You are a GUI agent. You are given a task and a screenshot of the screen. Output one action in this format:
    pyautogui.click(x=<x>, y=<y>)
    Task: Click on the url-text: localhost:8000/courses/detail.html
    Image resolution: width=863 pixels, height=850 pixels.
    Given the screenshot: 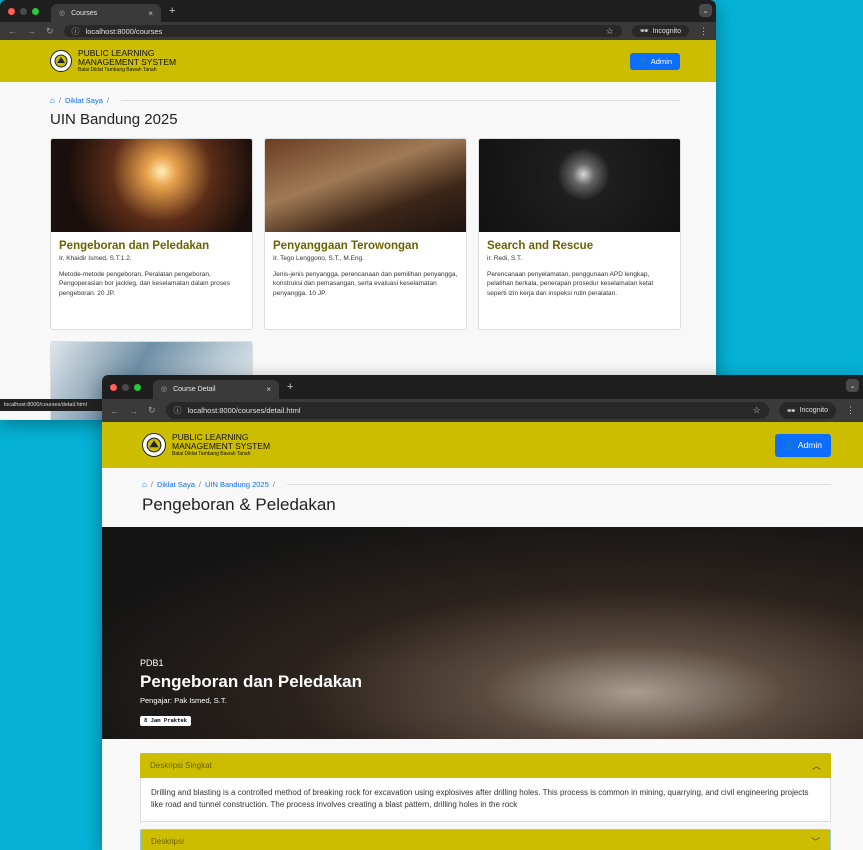 What is the action you would take?
    pyautogui.click(x=244, y=410)
    